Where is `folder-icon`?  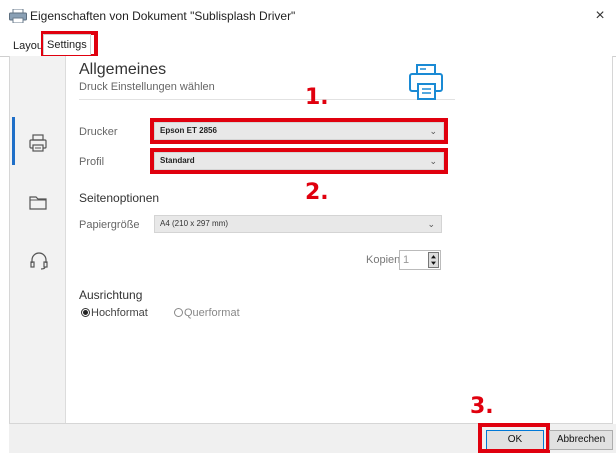
folder-icon is located at coordinates (38, 203).